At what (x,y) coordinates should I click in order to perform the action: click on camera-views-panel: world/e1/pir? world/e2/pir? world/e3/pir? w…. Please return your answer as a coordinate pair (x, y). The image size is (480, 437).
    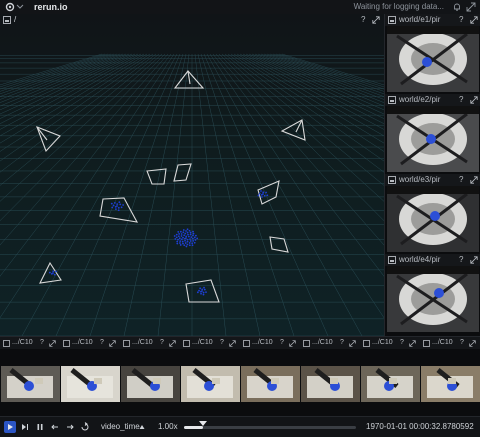
    Looking at the image, I should click on (432, 175).